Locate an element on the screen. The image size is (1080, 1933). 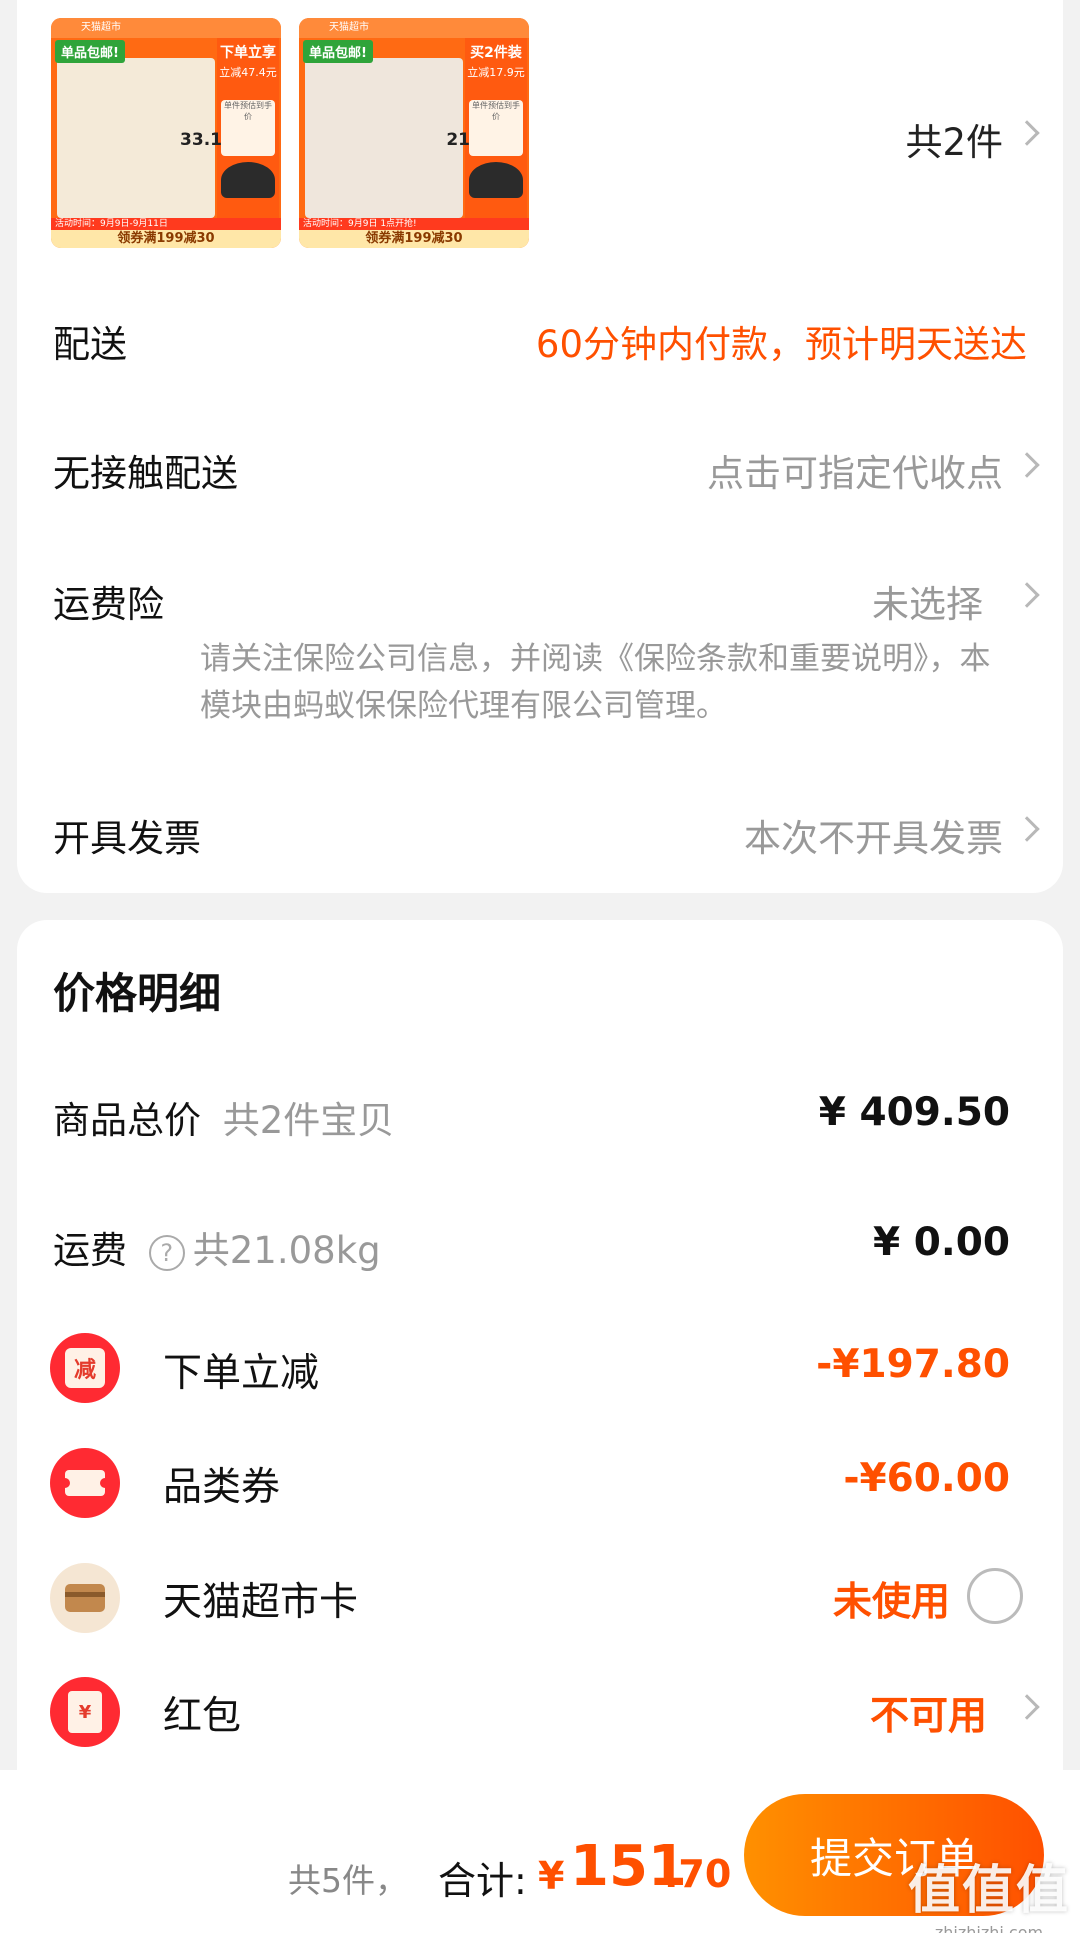
shipping-weight: 共21.08kg is located at coordinates (286, 1250).